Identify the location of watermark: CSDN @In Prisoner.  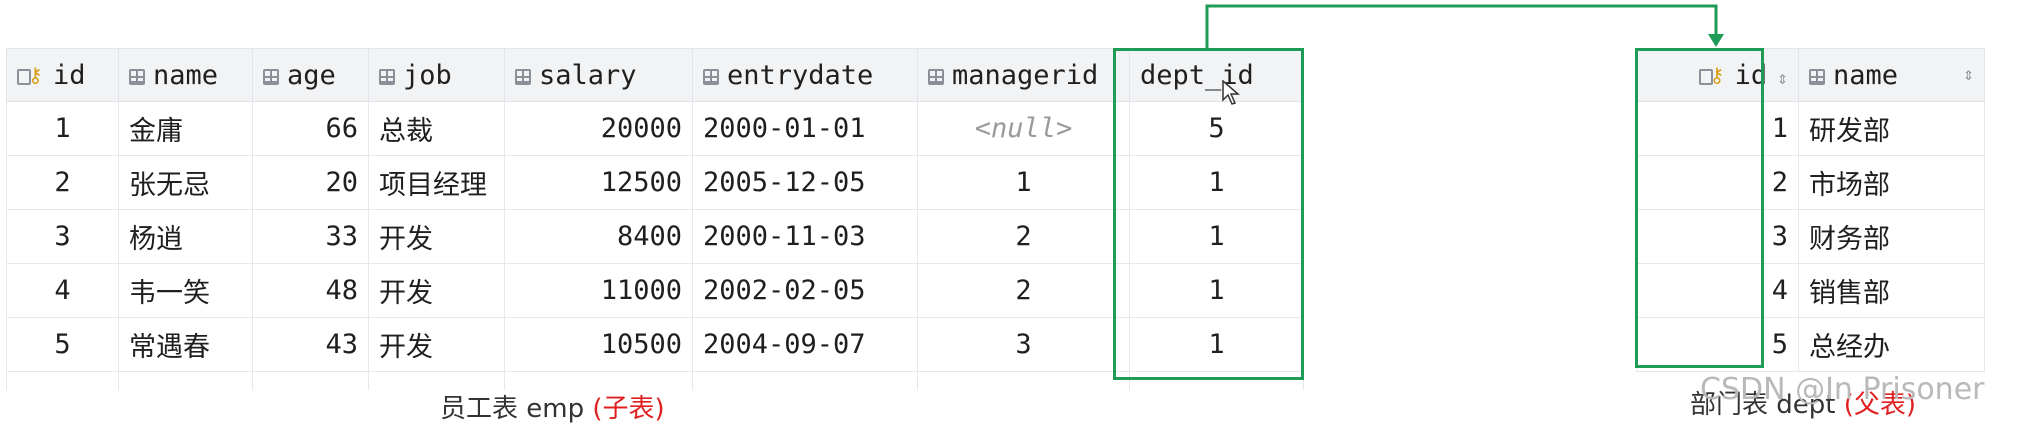
(1842, 389).